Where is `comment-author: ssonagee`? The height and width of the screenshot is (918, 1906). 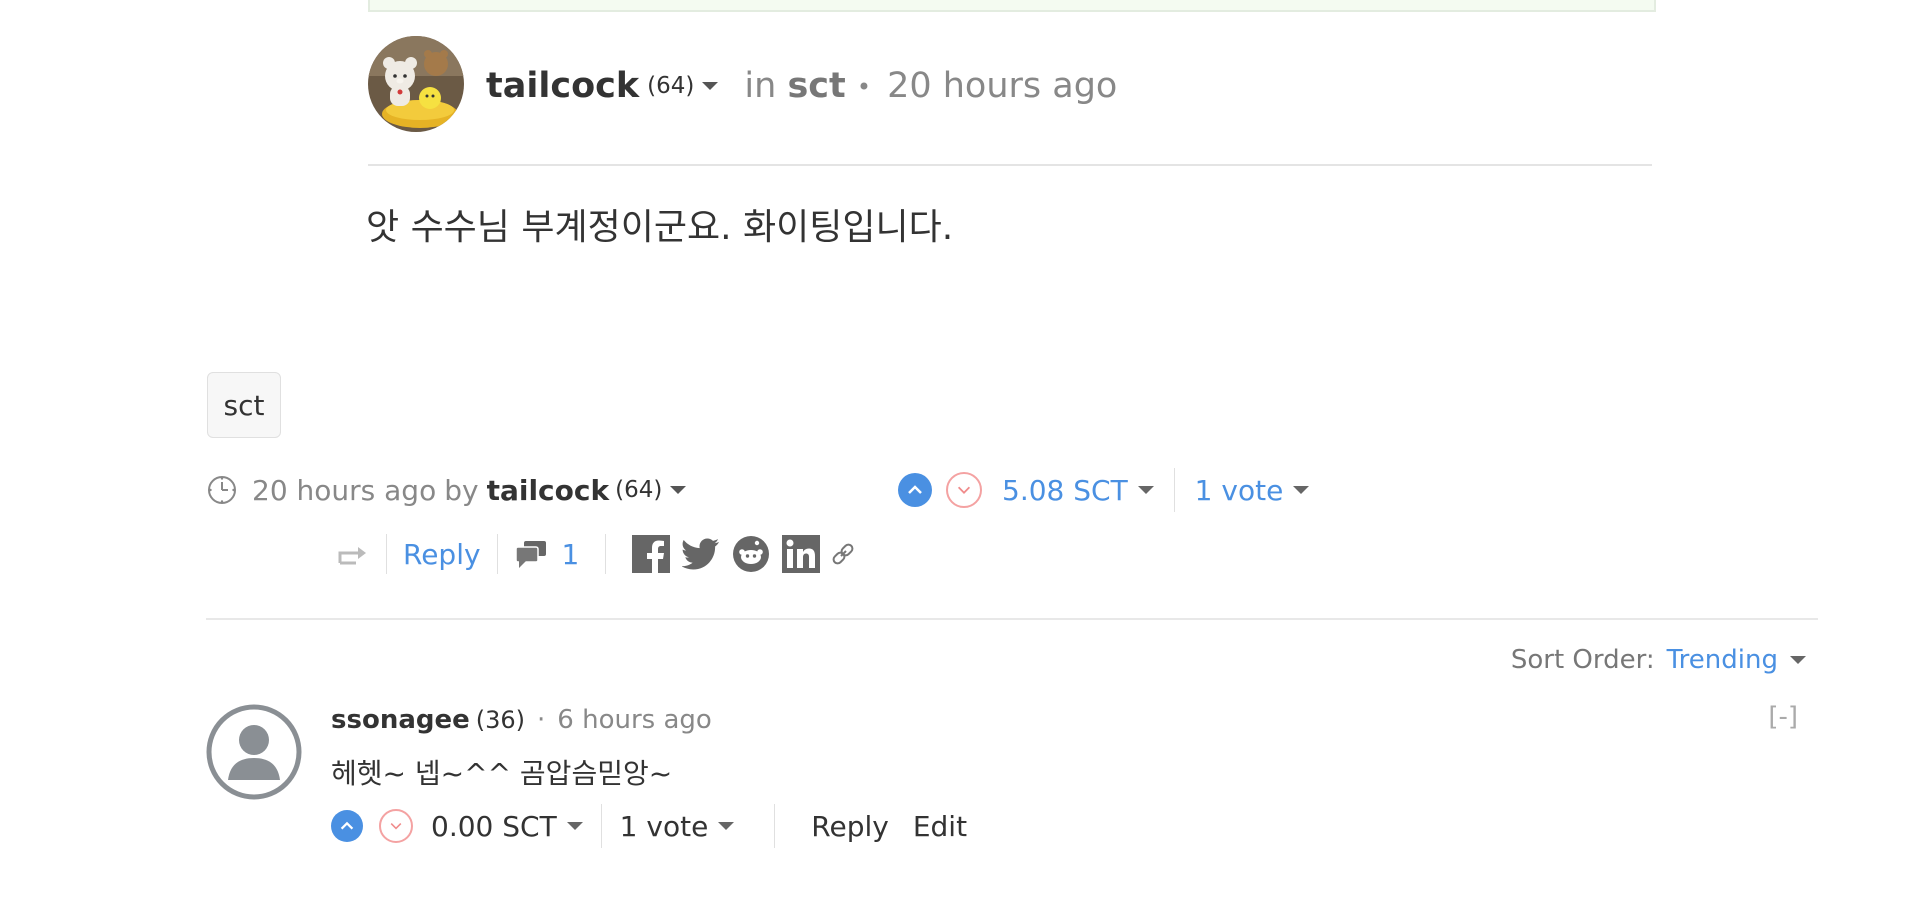 comment-author: ssonagee is located at coordinates (400, 720).